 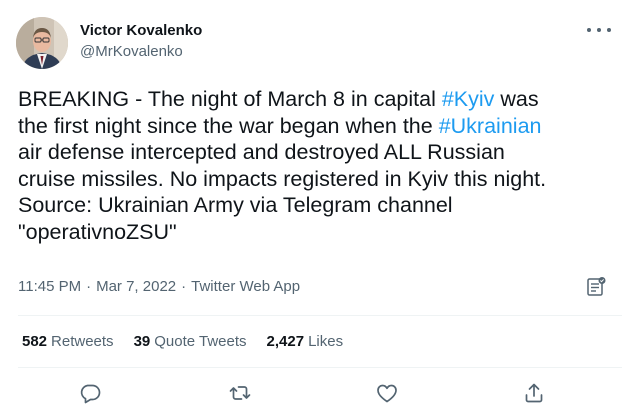 I want to click on quote-tweets-stat: 39 Quote Tweets, so click(x=190, y=342).